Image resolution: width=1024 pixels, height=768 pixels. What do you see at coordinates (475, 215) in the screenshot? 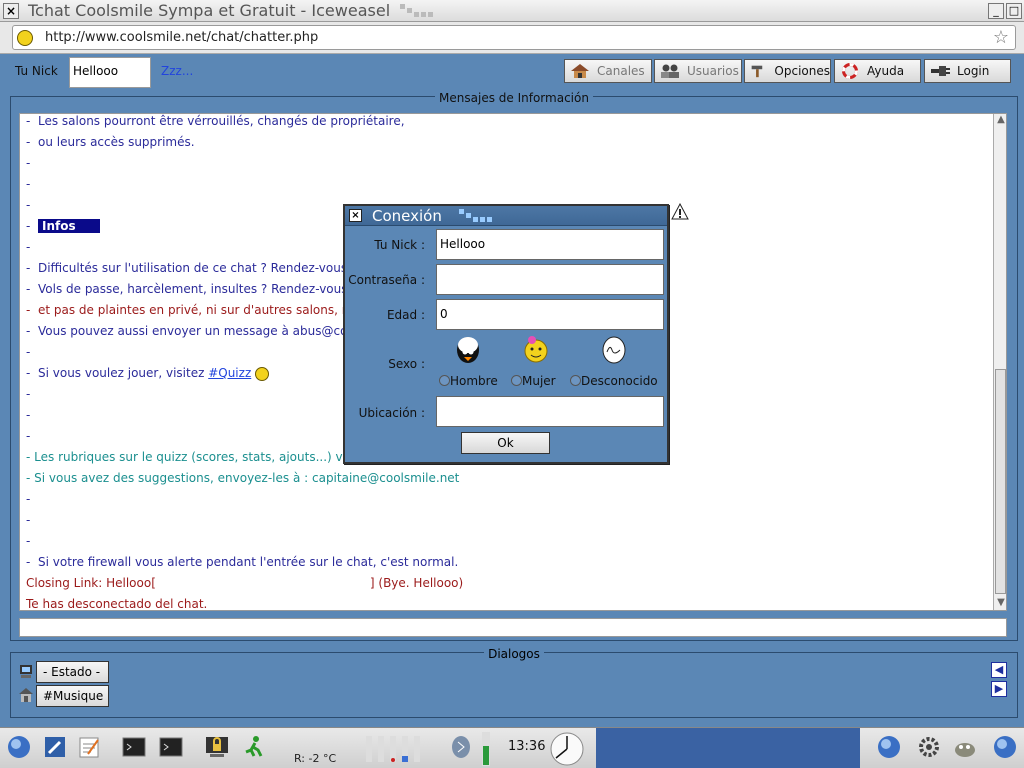
I see `titlebar-decoration-icon` at bounding box center [475, 215].